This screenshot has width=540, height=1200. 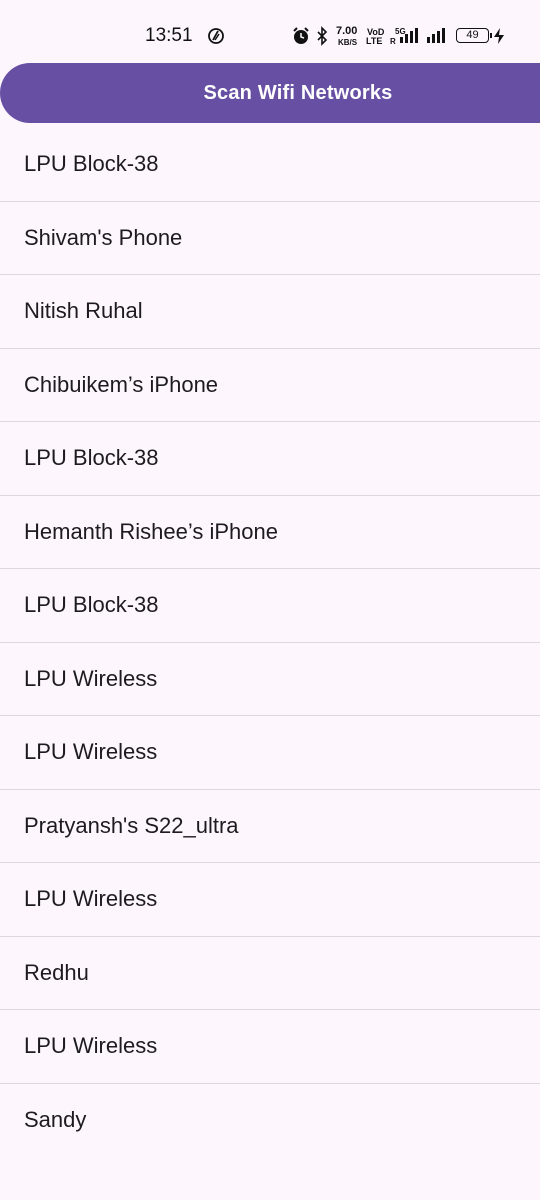 What do you see at coordinates (393, 41) in the screenshot?
I see `roaming-label: R` at bounding box center [393, 41].